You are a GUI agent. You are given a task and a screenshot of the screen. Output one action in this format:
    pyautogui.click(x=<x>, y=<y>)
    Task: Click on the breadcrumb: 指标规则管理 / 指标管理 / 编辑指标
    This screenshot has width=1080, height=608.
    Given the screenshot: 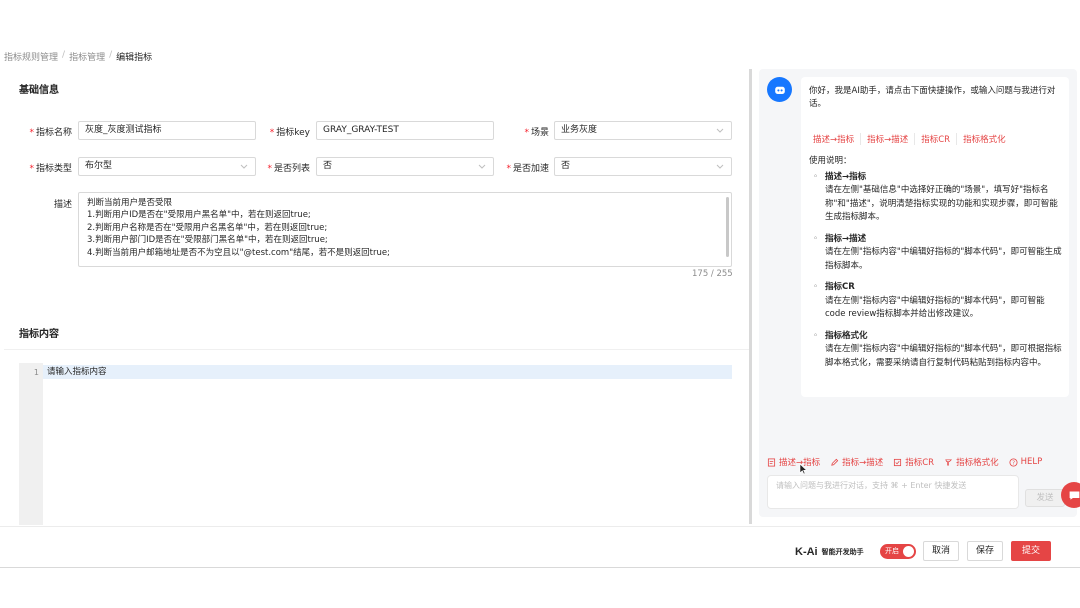 What is the action you would take?
    pyautogui.click(x=78, y=56)
    